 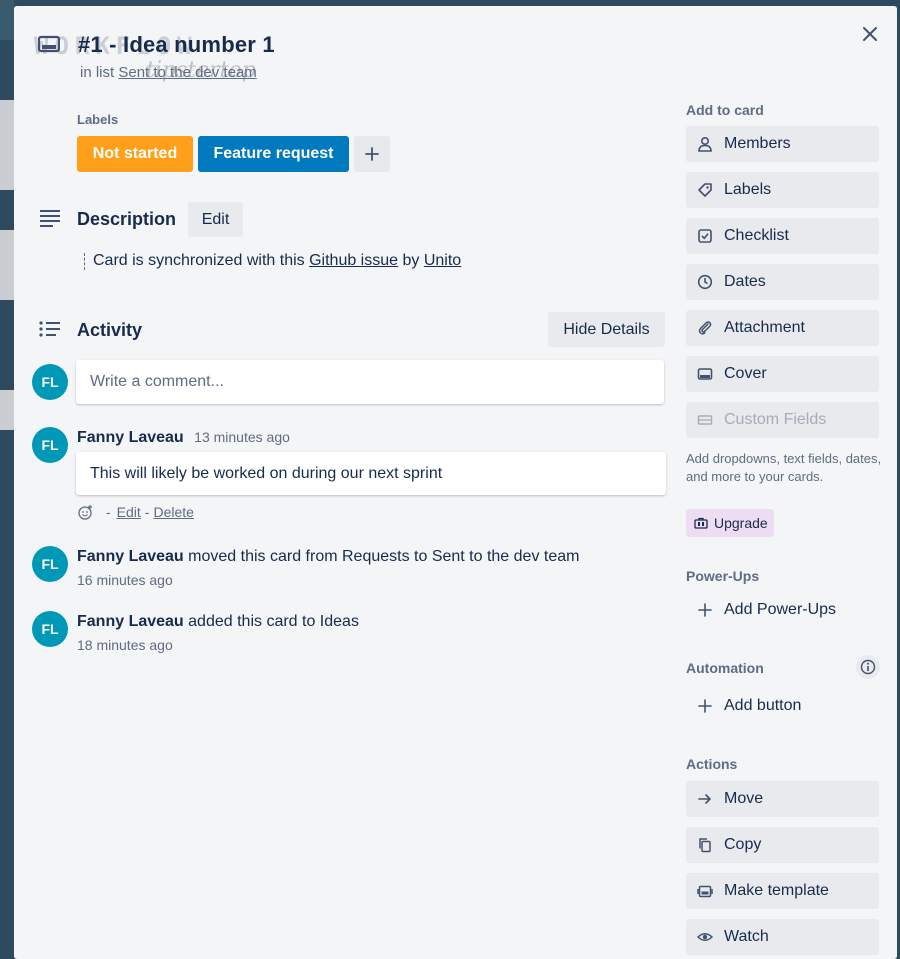 What do you see at coordinates (725, 668) in the screenshot?
I see `automation-heading: Automation` at bounding box center [725, 668].